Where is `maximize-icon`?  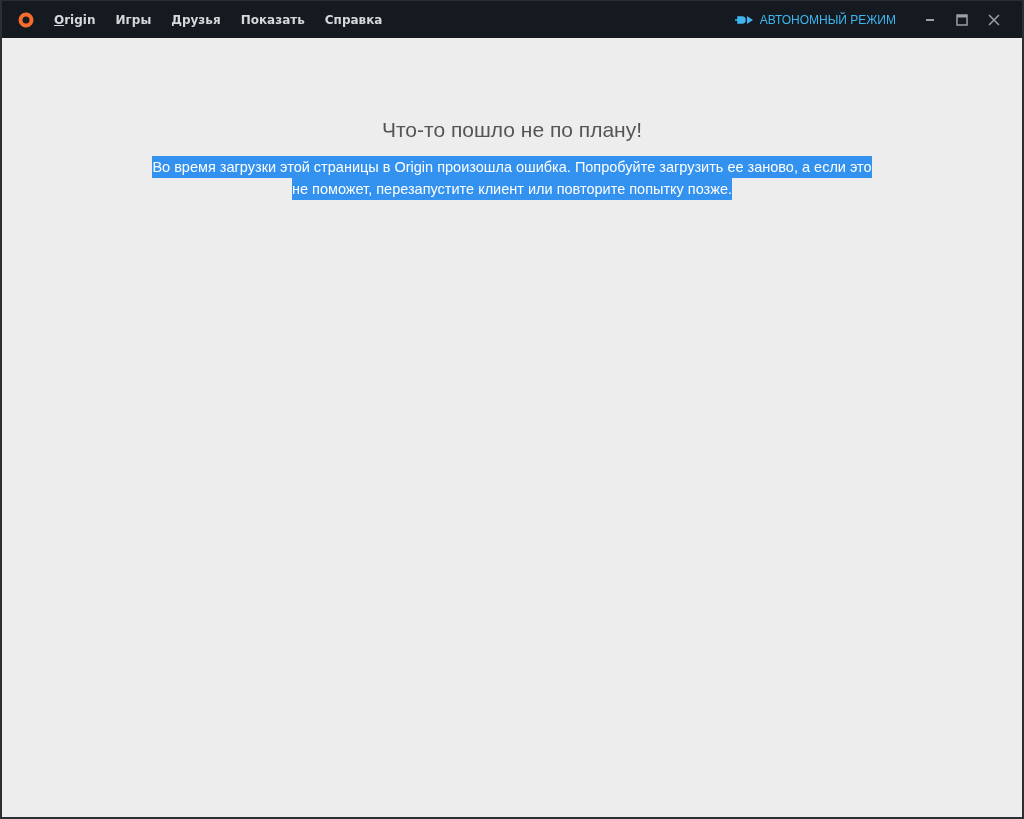 maximize-icon is located at coordinates (962, 19).